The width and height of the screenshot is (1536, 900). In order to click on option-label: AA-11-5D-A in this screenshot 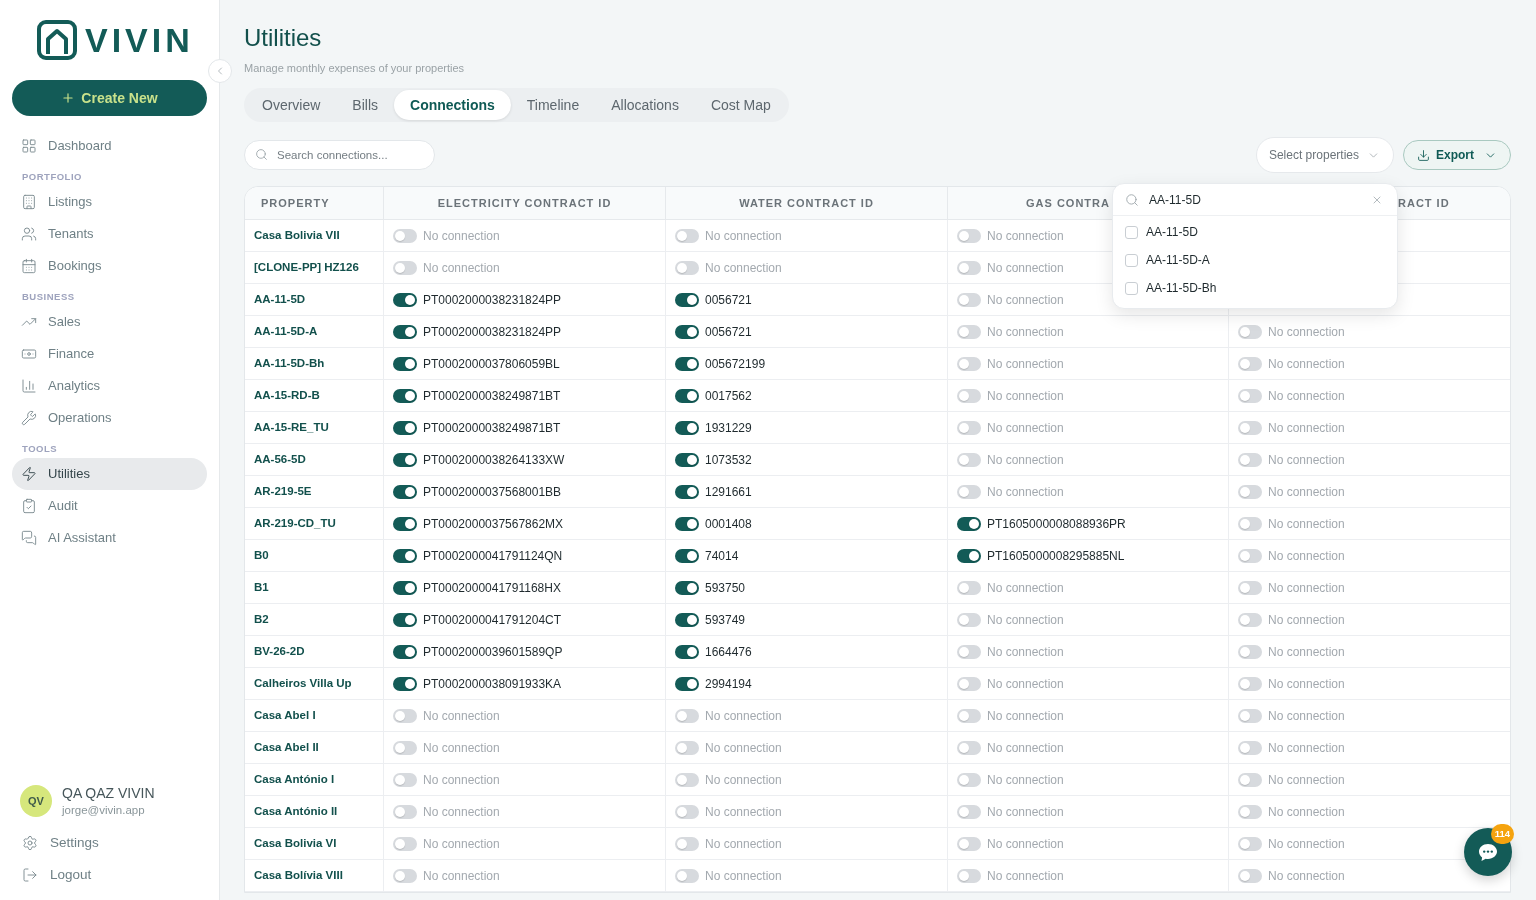, I will do `click(1178, 260)`.